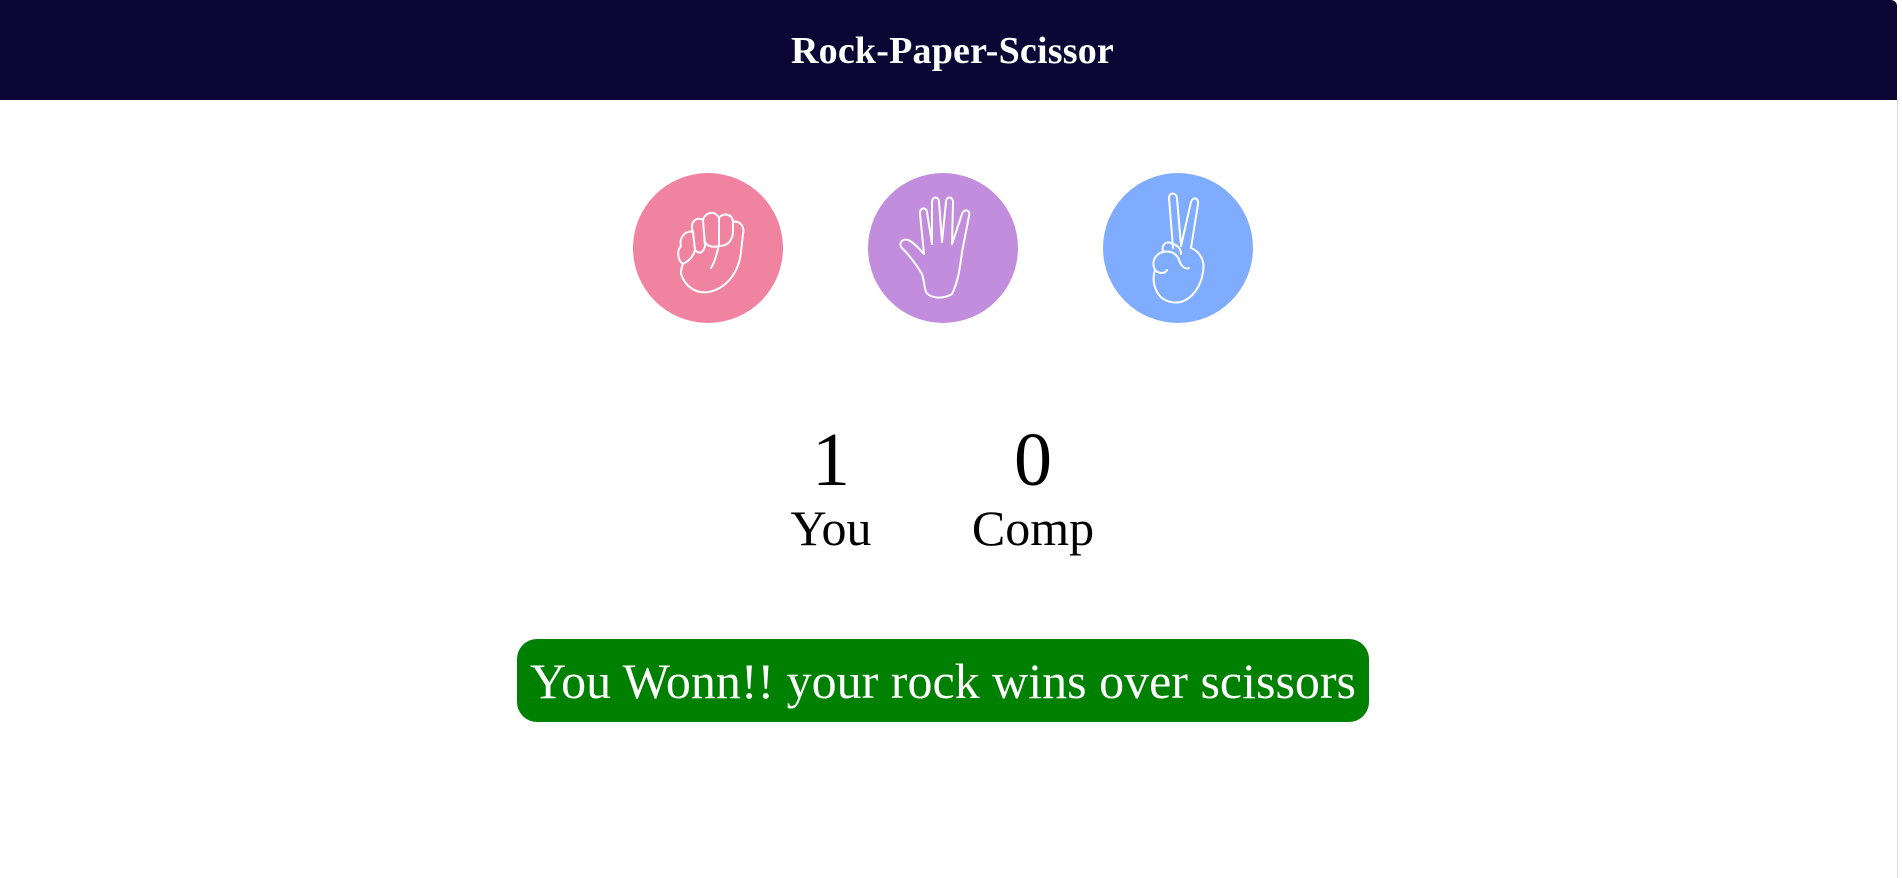 The height and width of the screenshot is (878, 1902). I want to click on comp-score-panel: 0 Comp, so click(1033, 488).